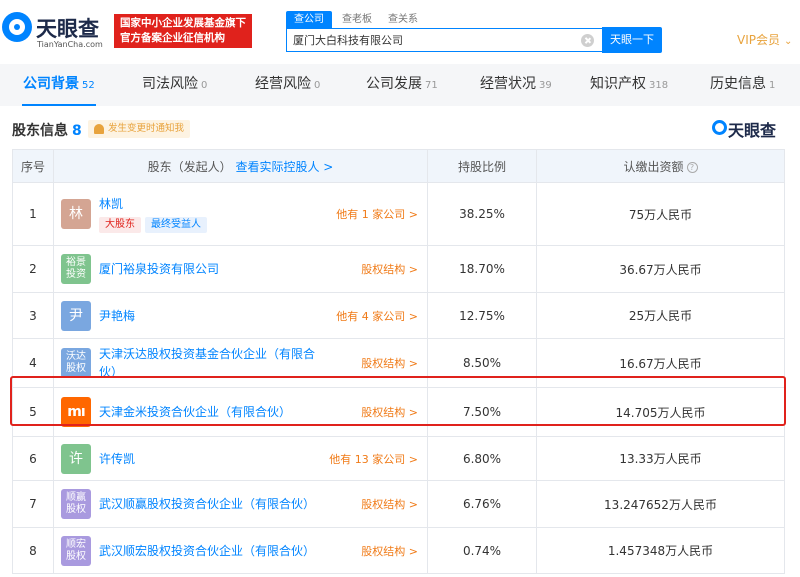 Image resolution: width=800 pixels, height=577 pixels. Describe the element at coordinates (377, 316) in the screenshot. I see `related-companies-link: 他有 4 家公司 >` at that location.